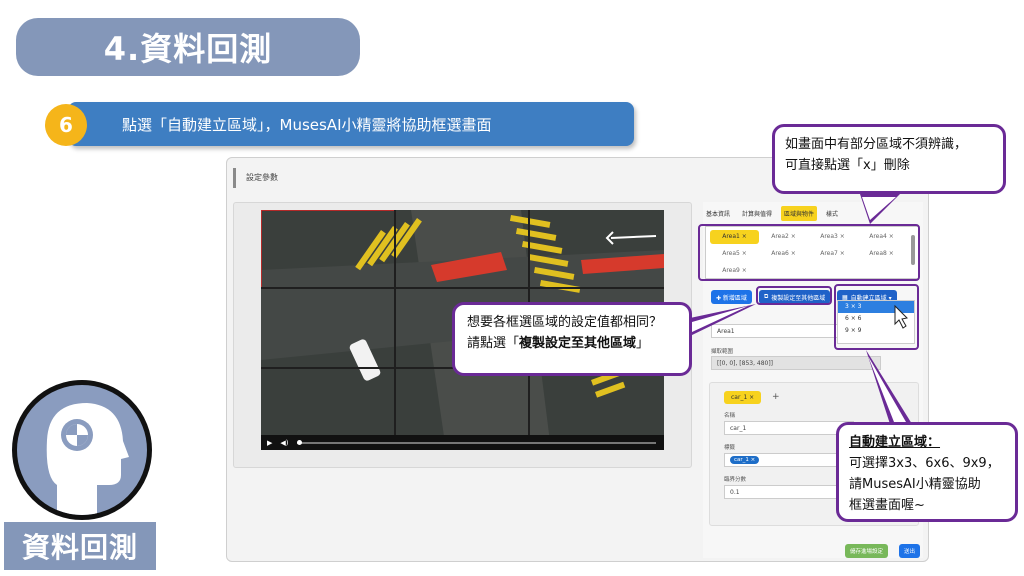 This screenshot has height=576, width=1024. What do you see at coordinates (794, 295) in the screenshot?
I see `copy-button-highlight` at bounding box center [794, 295].